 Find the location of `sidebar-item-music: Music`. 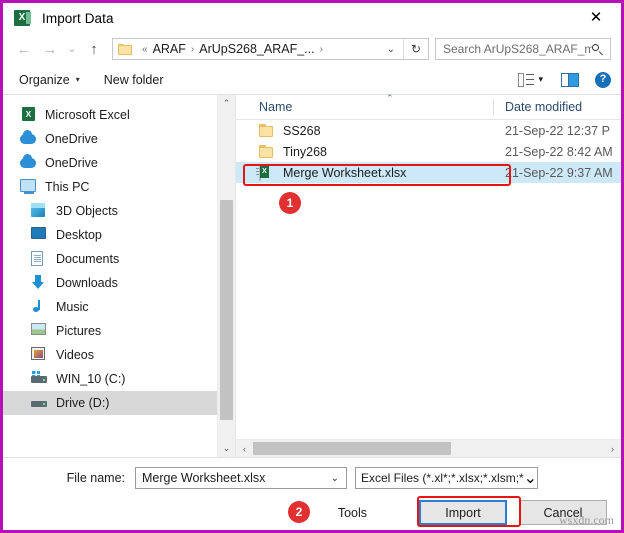

sidebar-item-music: Music is located at coordinates (110, 307).